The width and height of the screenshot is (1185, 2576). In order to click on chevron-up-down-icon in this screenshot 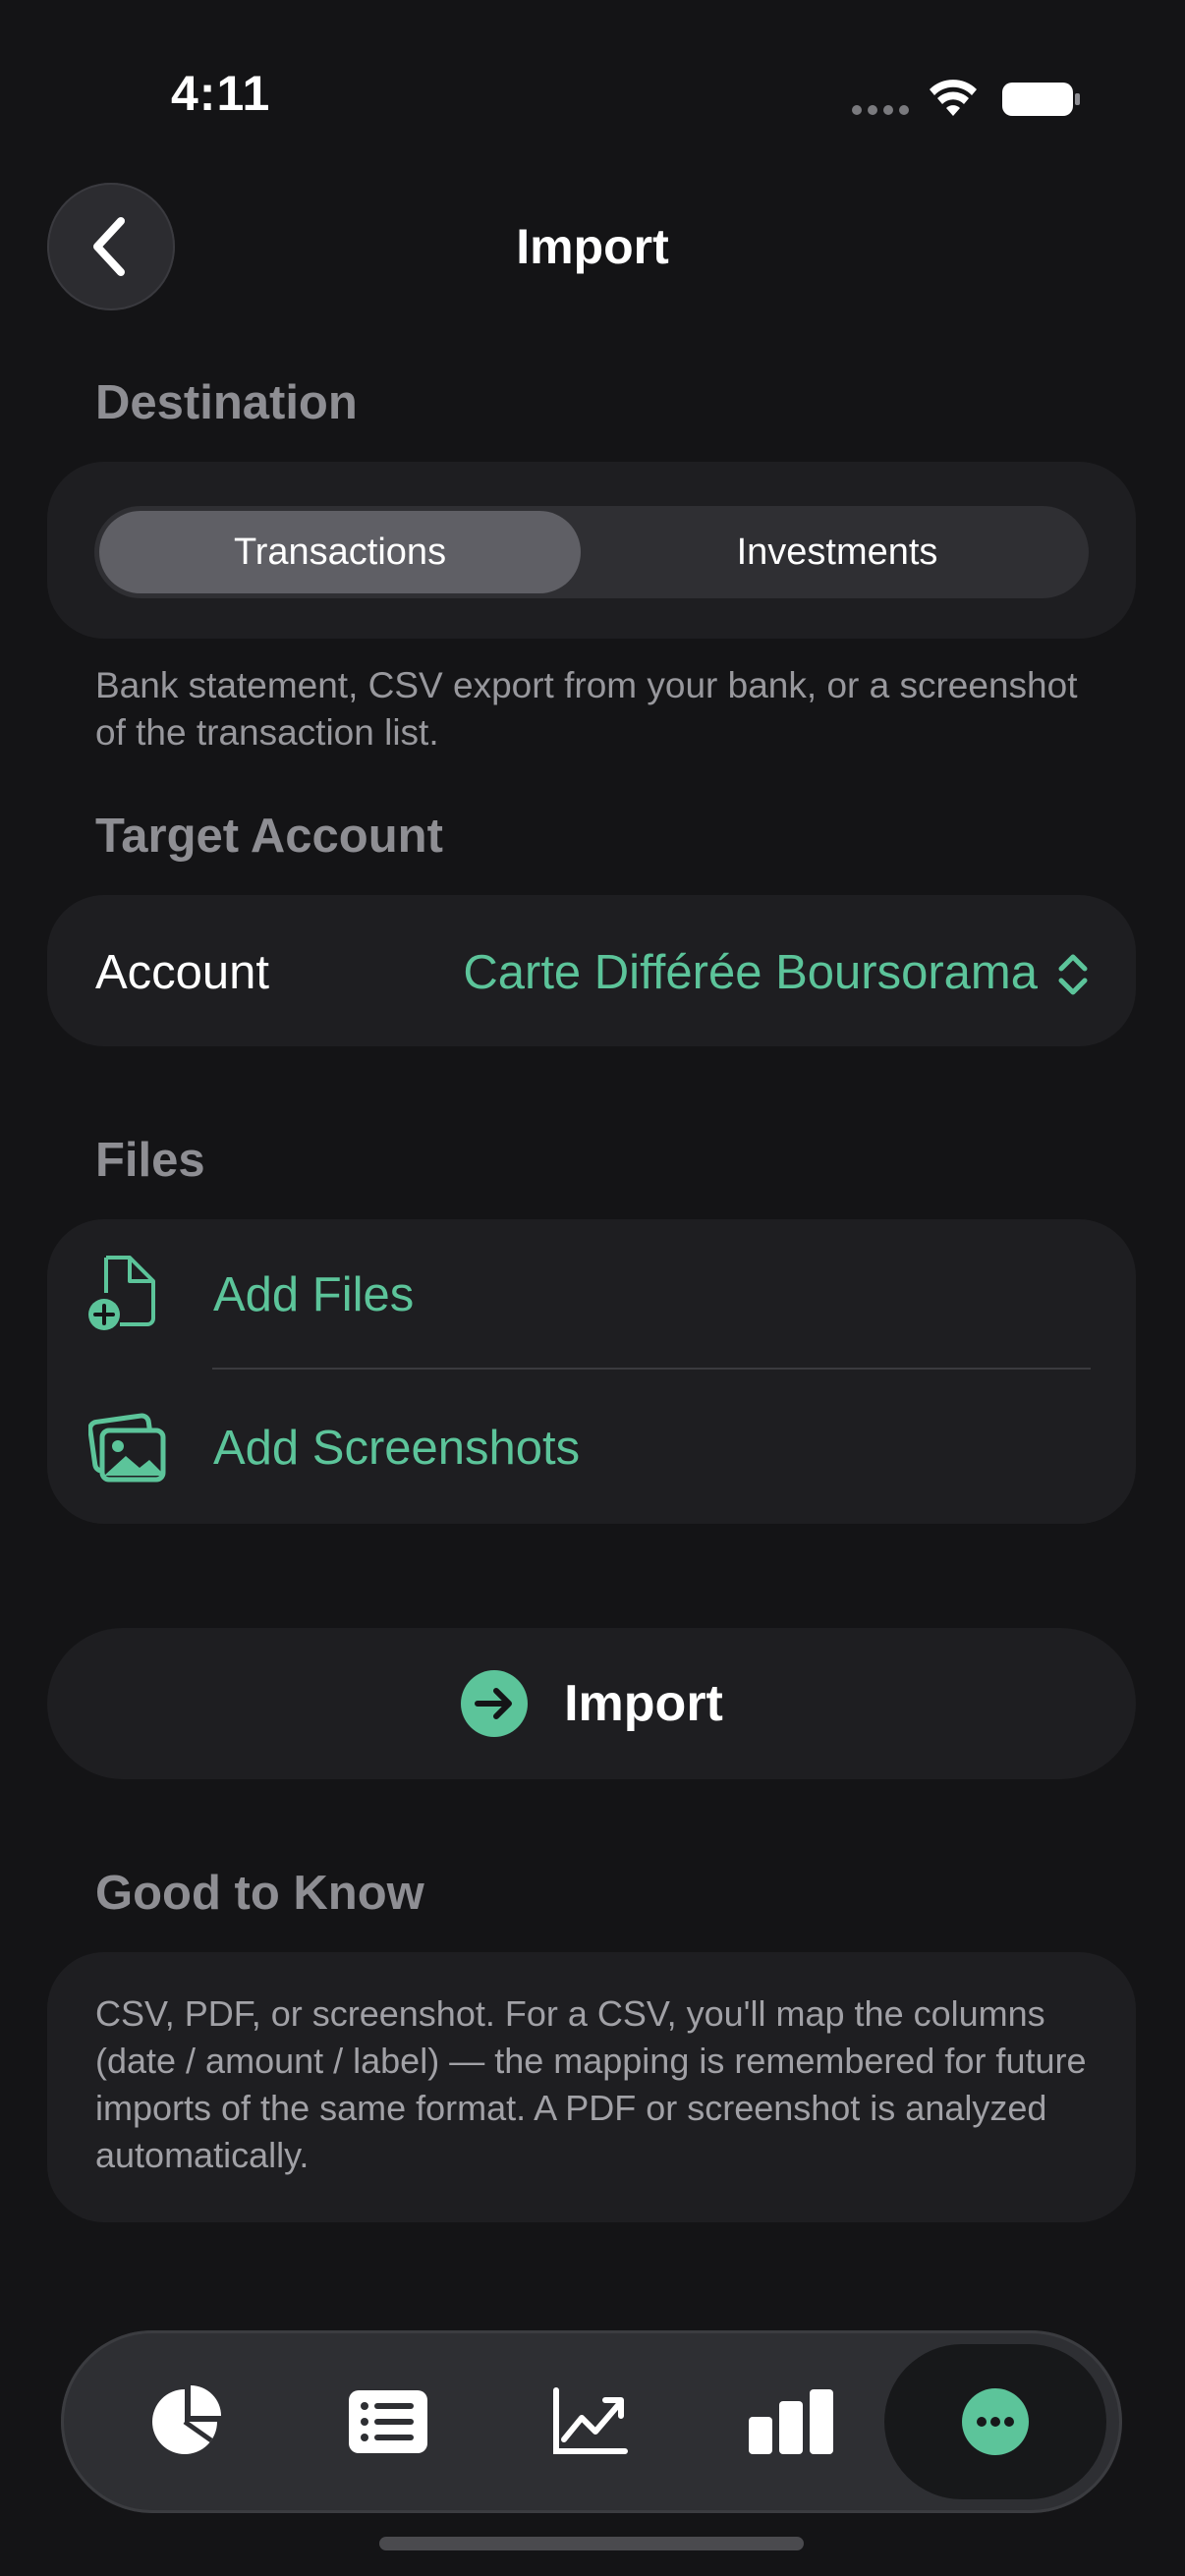, I will do `click(1073, 974)`.